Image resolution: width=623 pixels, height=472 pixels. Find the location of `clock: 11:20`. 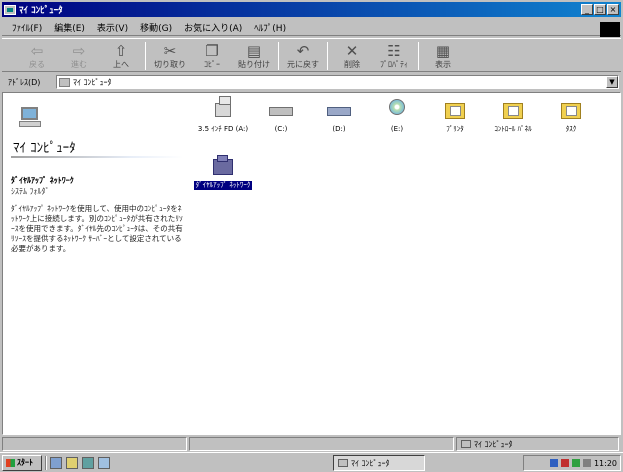

clock: 11:20 is located at coordinates (605, 463).